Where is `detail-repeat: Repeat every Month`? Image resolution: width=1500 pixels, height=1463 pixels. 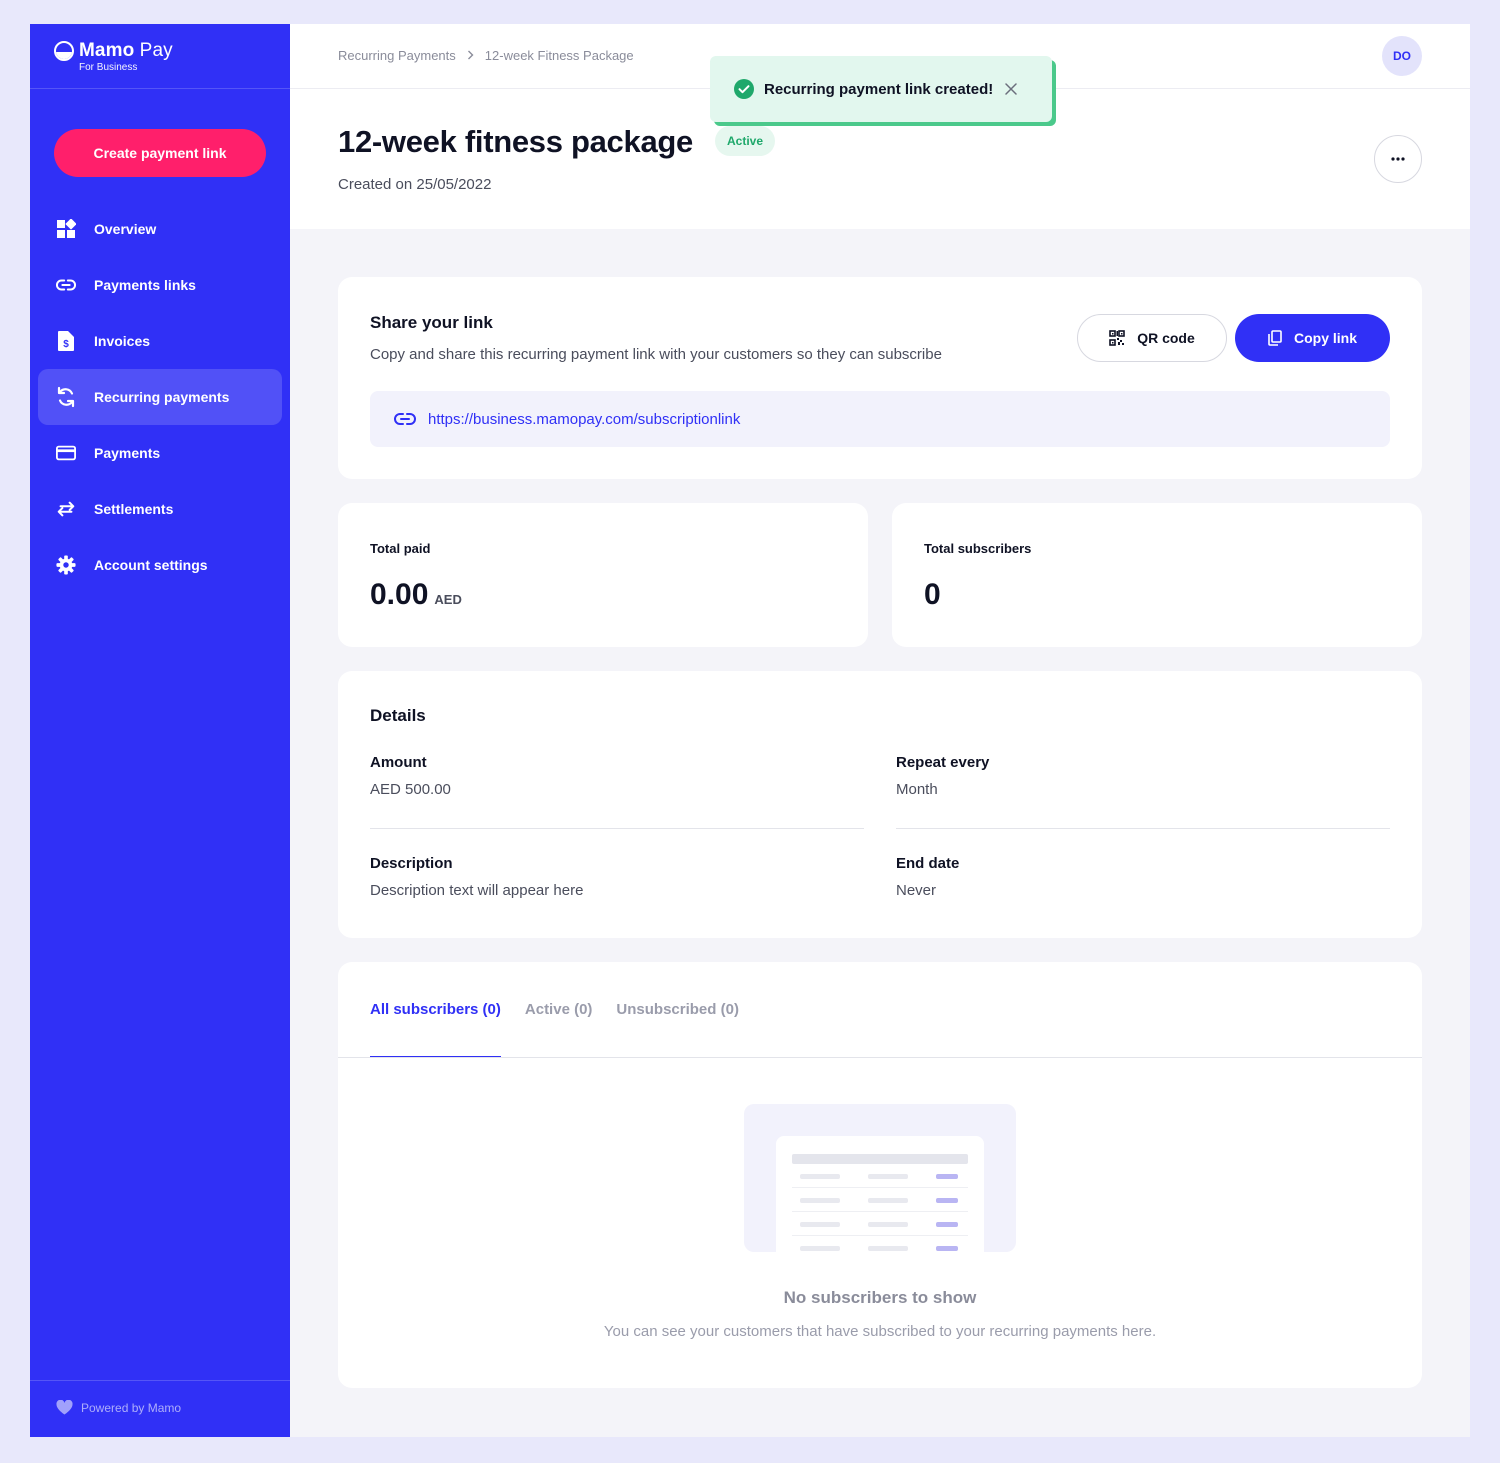 detail-repeat: Repeat every Month is located at coordinates (943, 776).